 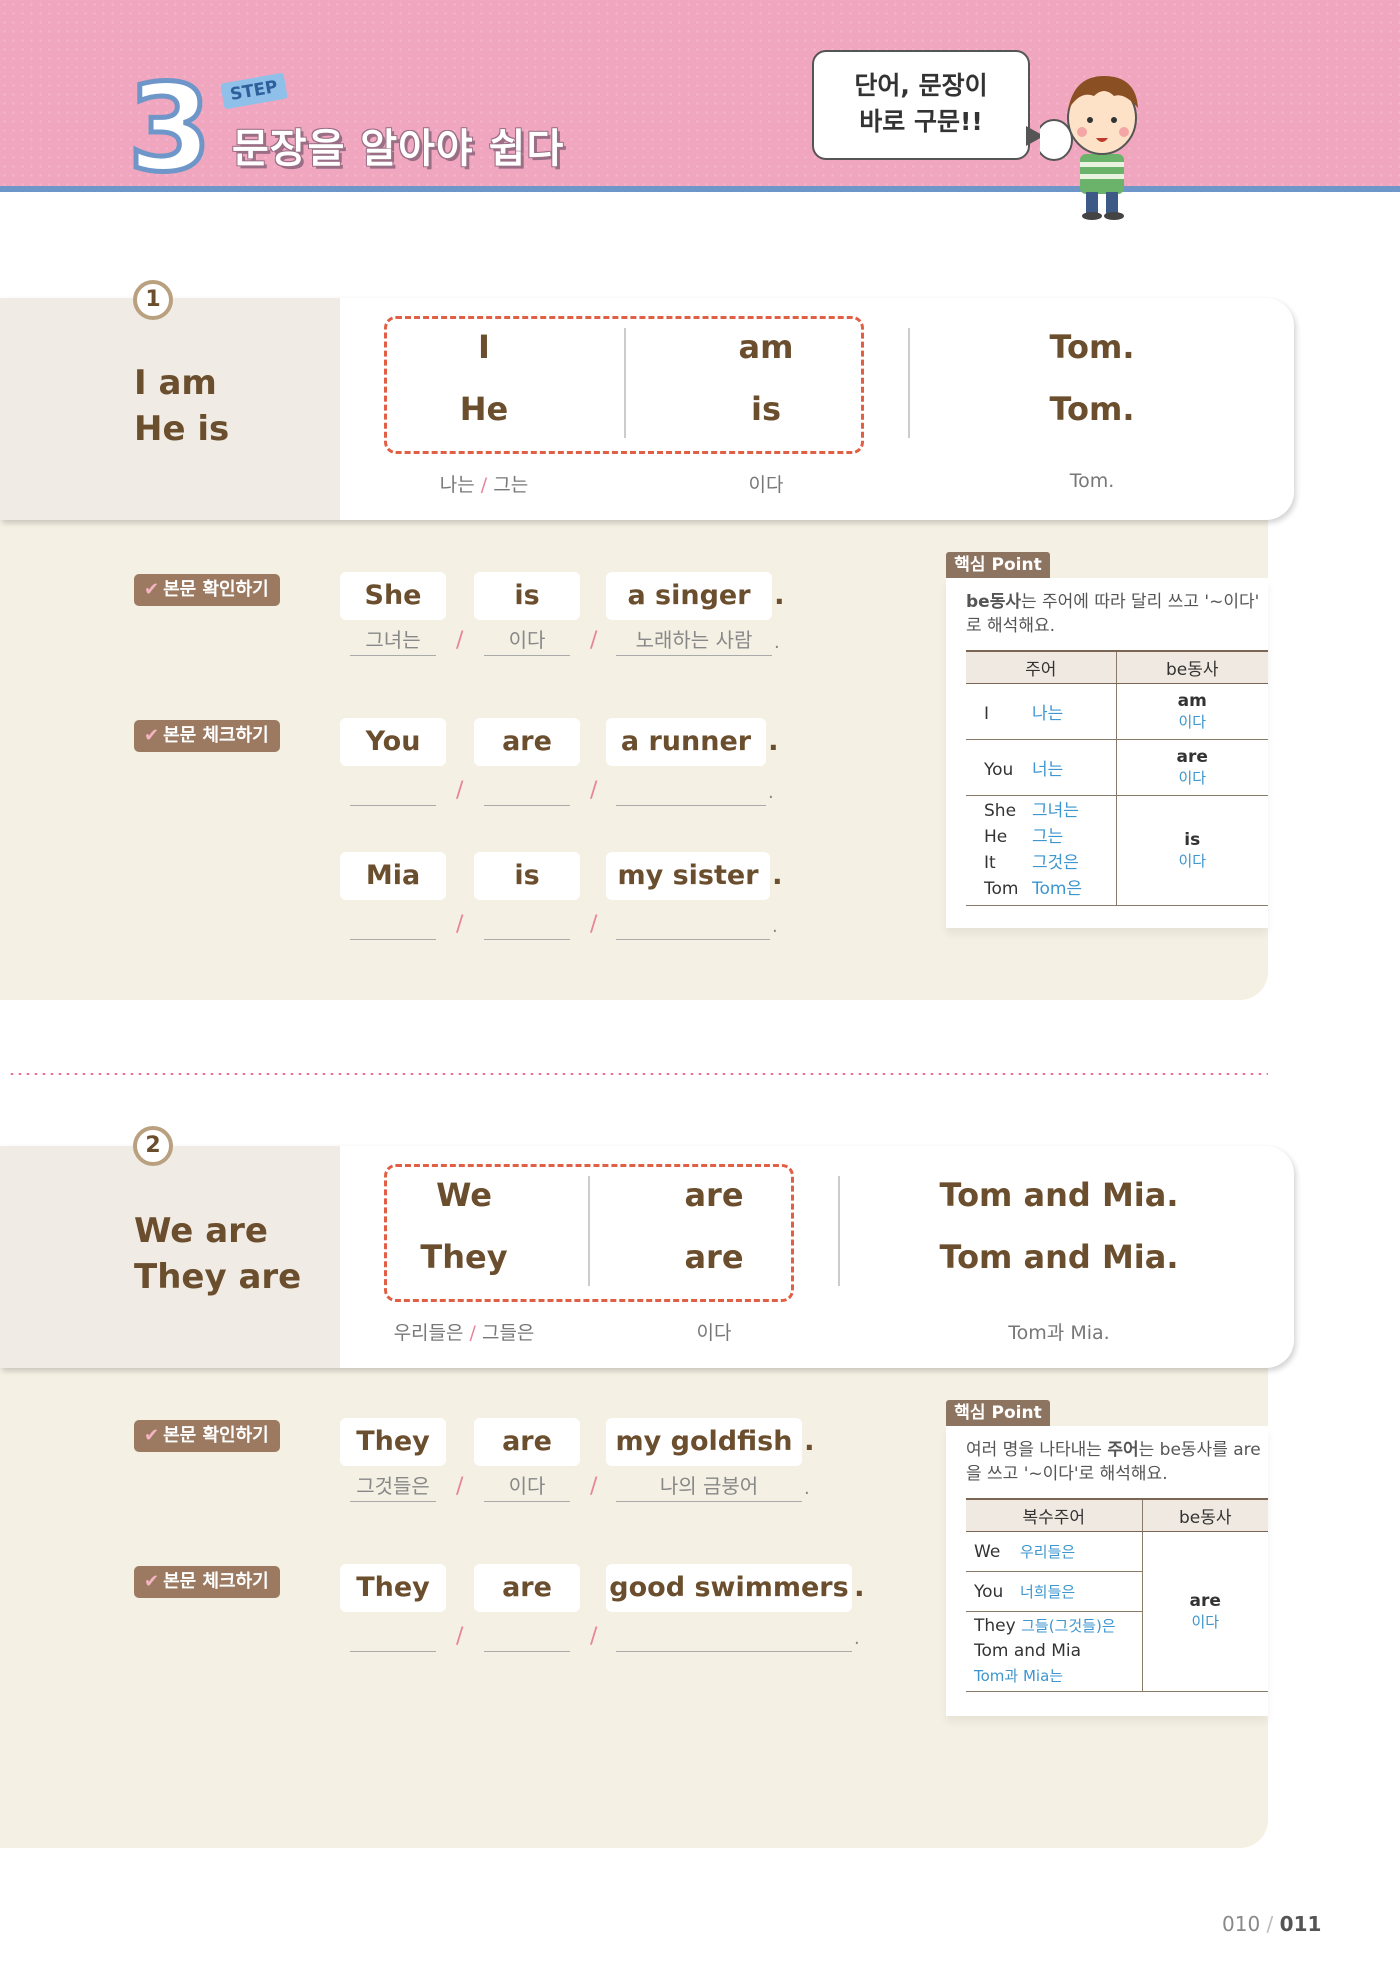 What do you see at coordinates (393, 596) in the screenshot?
I see `word-chip: She` at bounding box center [393, 596].